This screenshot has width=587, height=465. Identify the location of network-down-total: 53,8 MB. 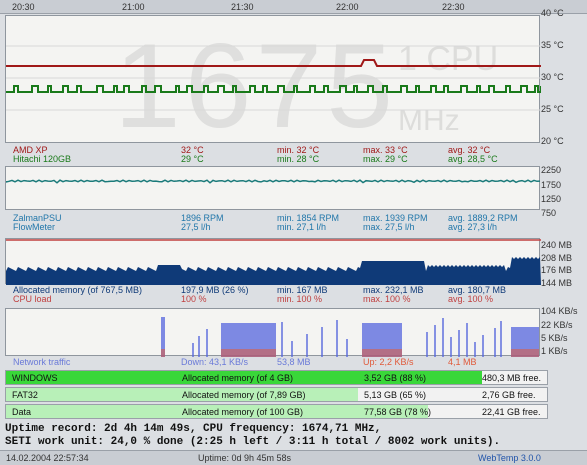
(294, 362).